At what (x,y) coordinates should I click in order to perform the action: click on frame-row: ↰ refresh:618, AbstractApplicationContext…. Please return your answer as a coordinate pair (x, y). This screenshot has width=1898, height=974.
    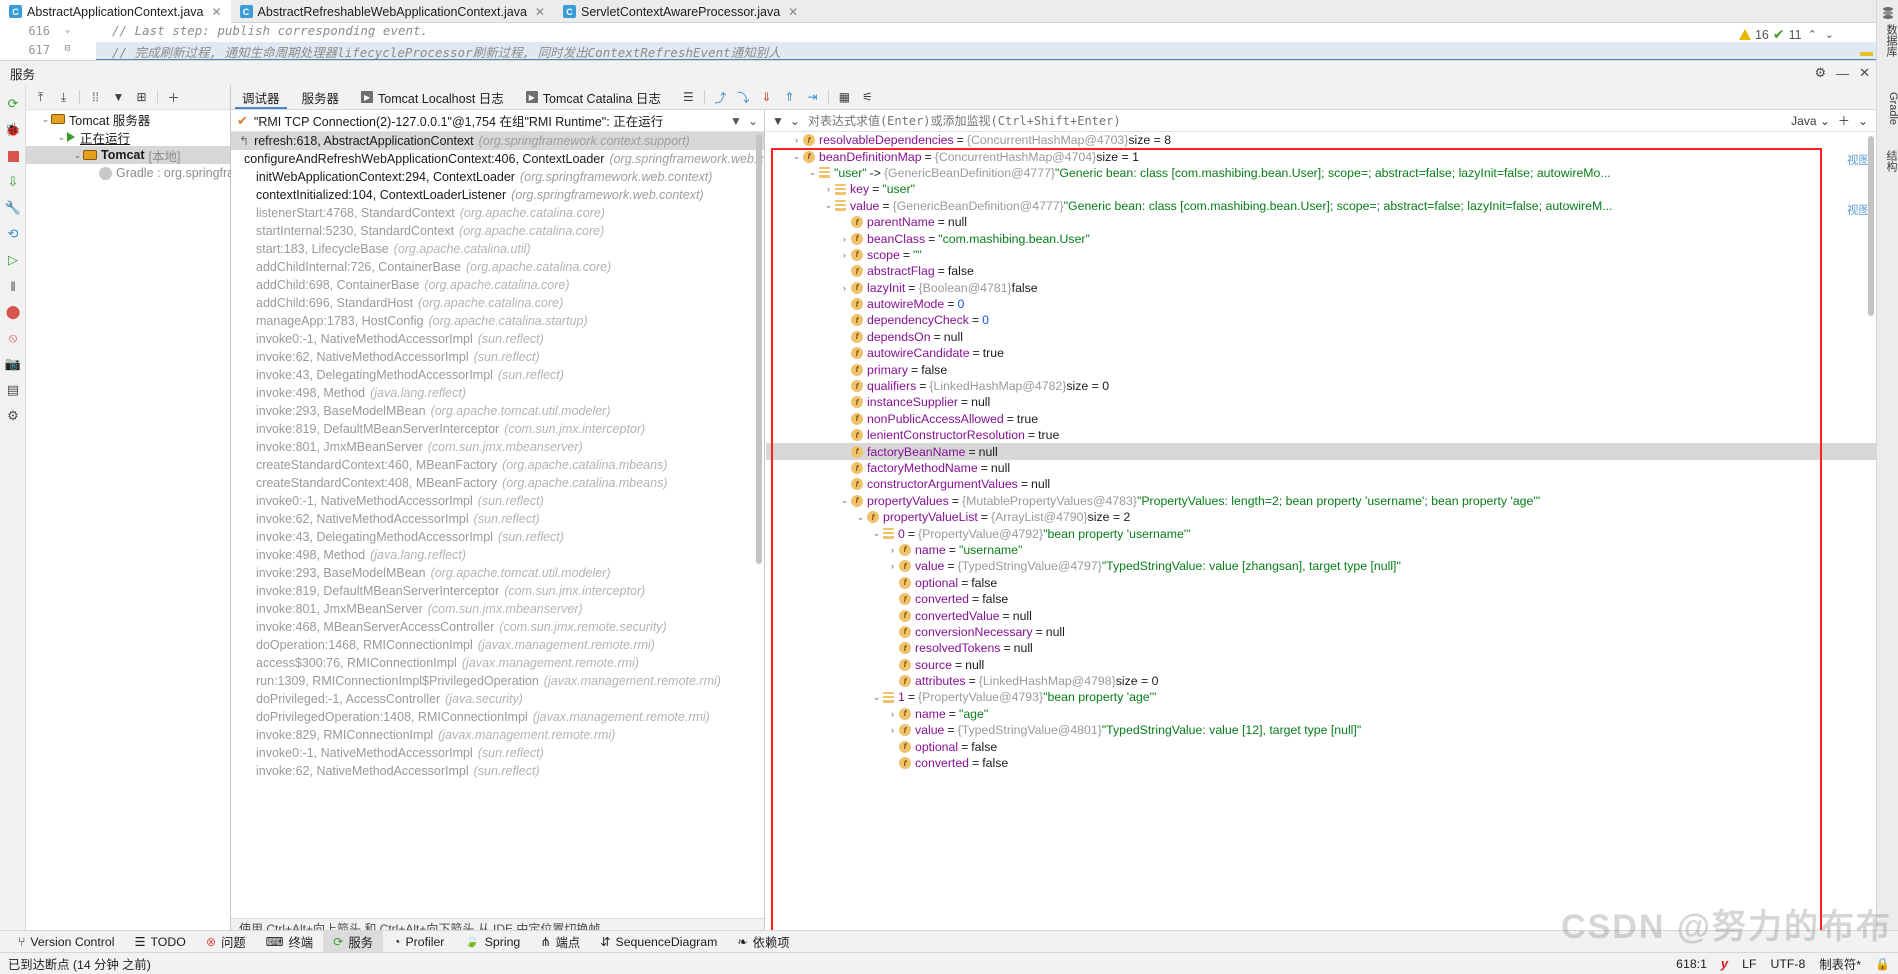
    Looking at the image, I should click on (497, 141).